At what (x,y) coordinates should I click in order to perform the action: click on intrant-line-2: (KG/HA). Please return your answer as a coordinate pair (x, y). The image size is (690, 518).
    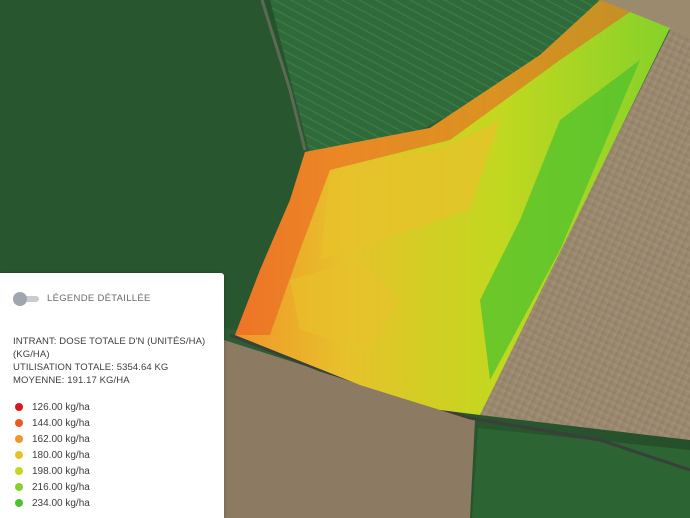
    Looking at the image, I should click on (31, 354).